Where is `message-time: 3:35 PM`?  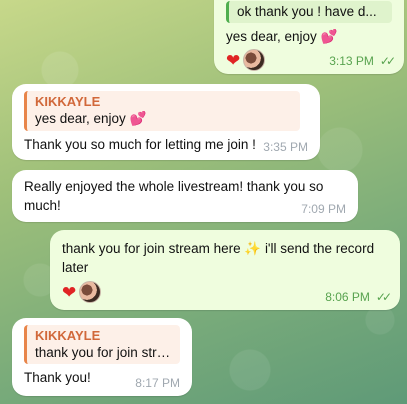 message-time: 3:35 PM is located at coordinates (285, 147).